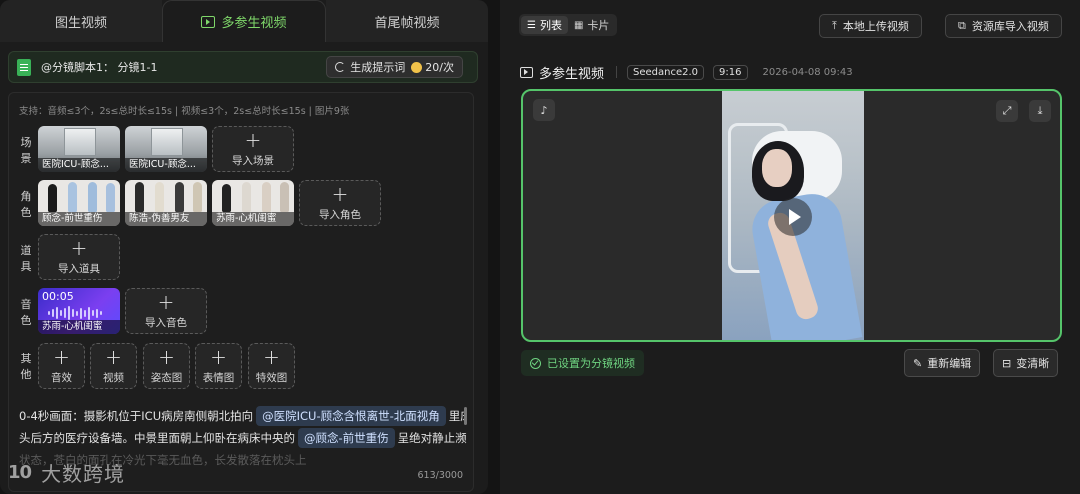 This screenshot has height=494, width=1080. Describe the element at coordinates (166, 366) in the screenshot. I see `add-pose-image-button: + 姿态图` at that location.